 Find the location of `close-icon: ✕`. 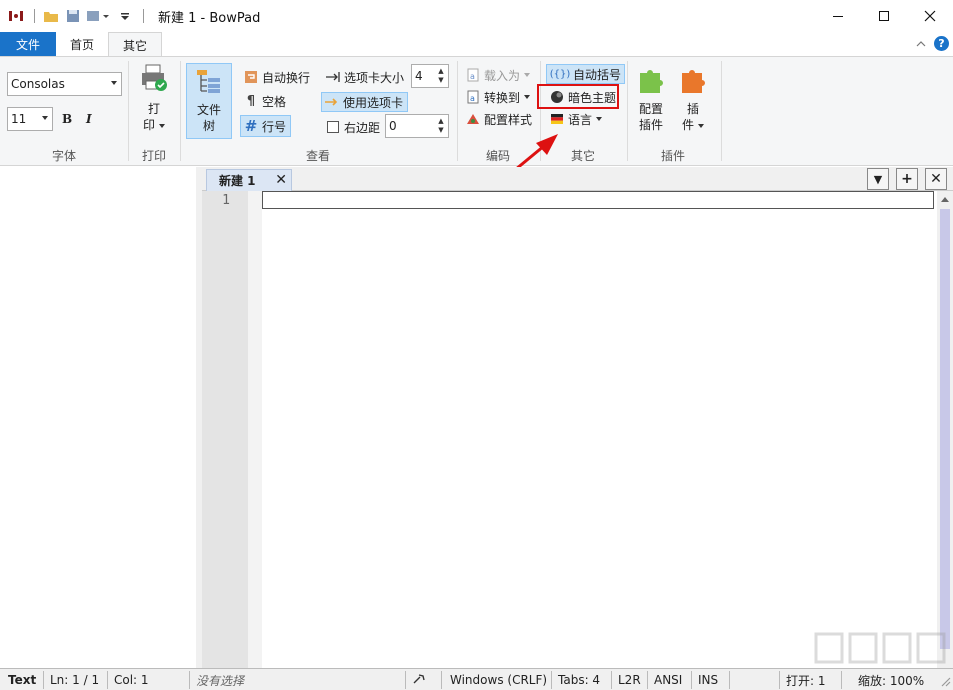

close-icon: ✕ is located at coordinates (281, 180).